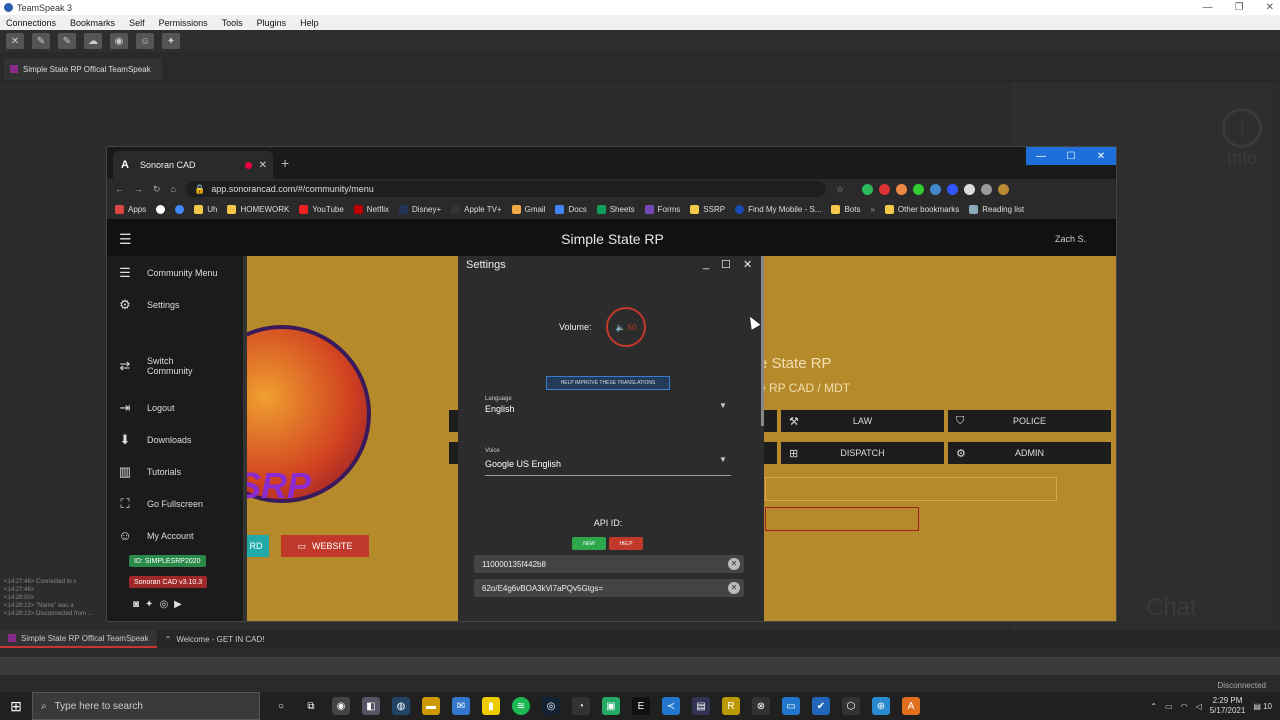 This screenshot has width=1280, height=720. What do you see at coordinates (371, 209) in the screenshot?
I see `bookmark-netflix: Netflix` at bounding box center [371, 209].